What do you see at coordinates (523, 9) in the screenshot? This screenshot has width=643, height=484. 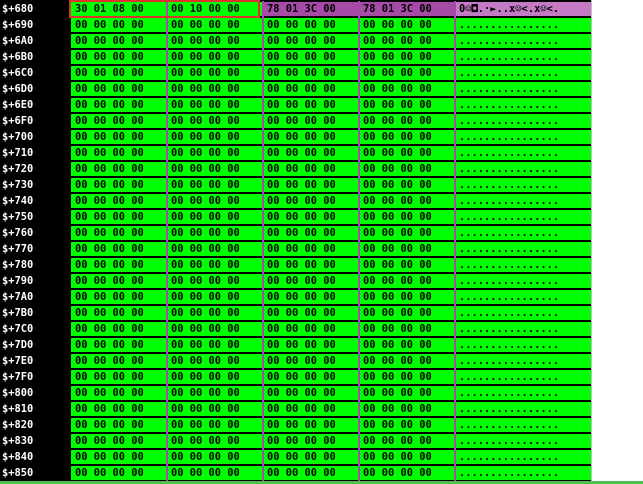 I see `ascii-column: 0☺◘.·►..x☺<.x☺<.` at bounding box center [523, 9].